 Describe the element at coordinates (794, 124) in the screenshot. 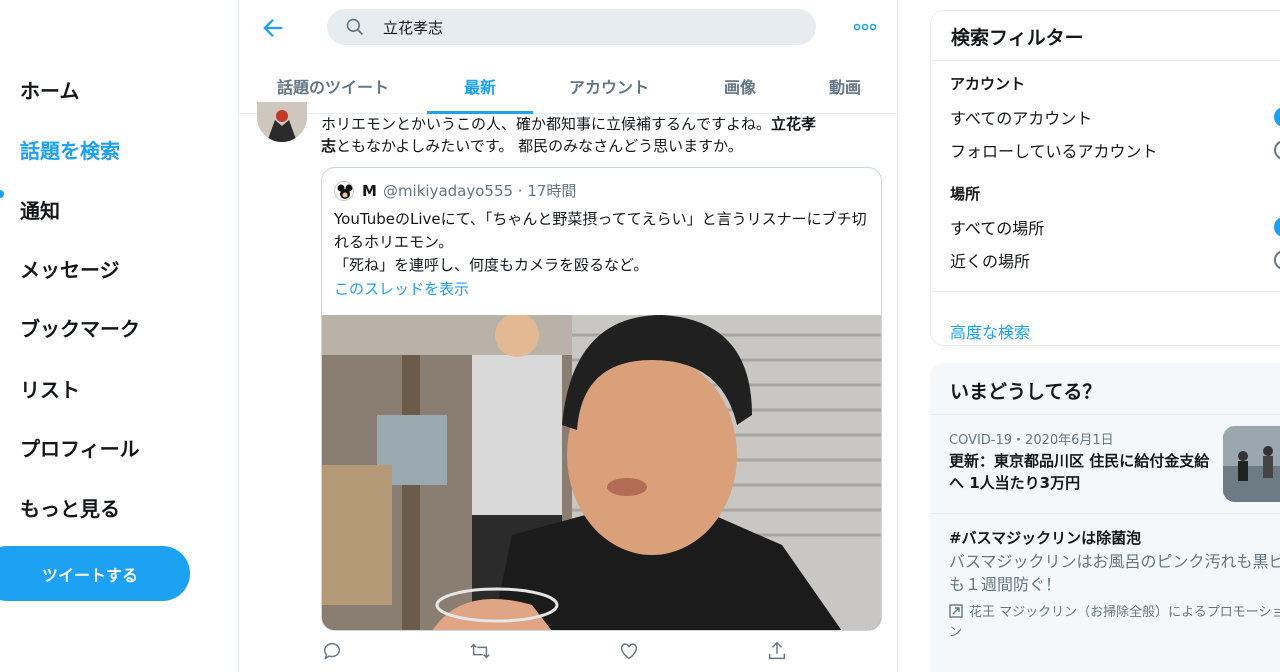

I see `tweet-keyword-highlight: 立花孝` at that location.